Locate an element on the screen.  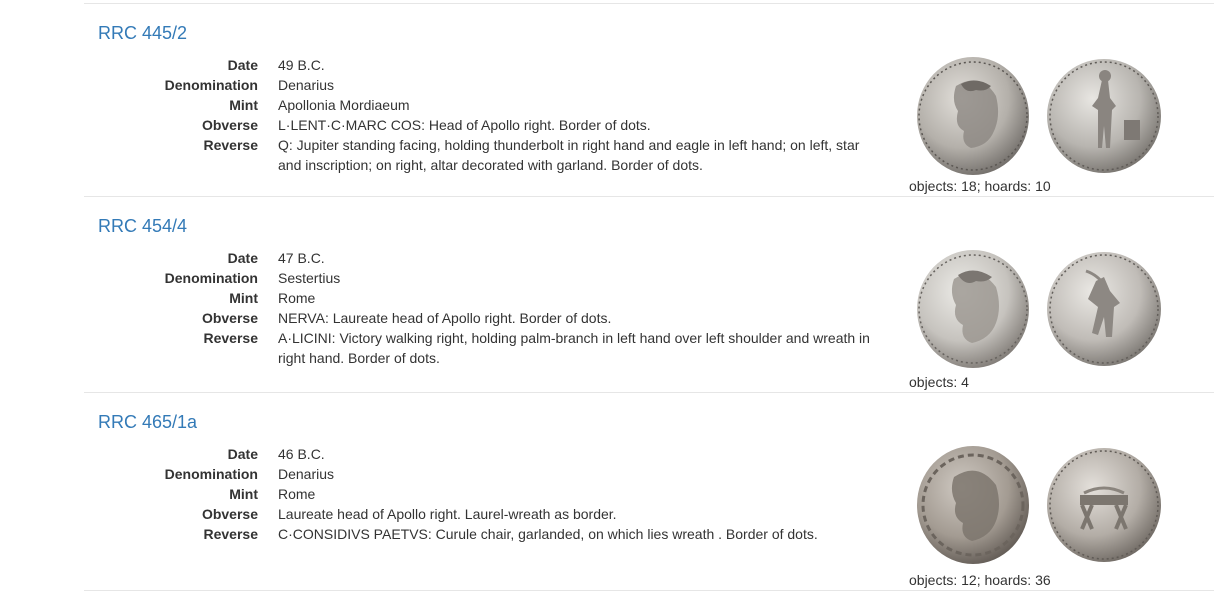
coin-type-link: RRC 454/4 is located at coordinates (142, 226).